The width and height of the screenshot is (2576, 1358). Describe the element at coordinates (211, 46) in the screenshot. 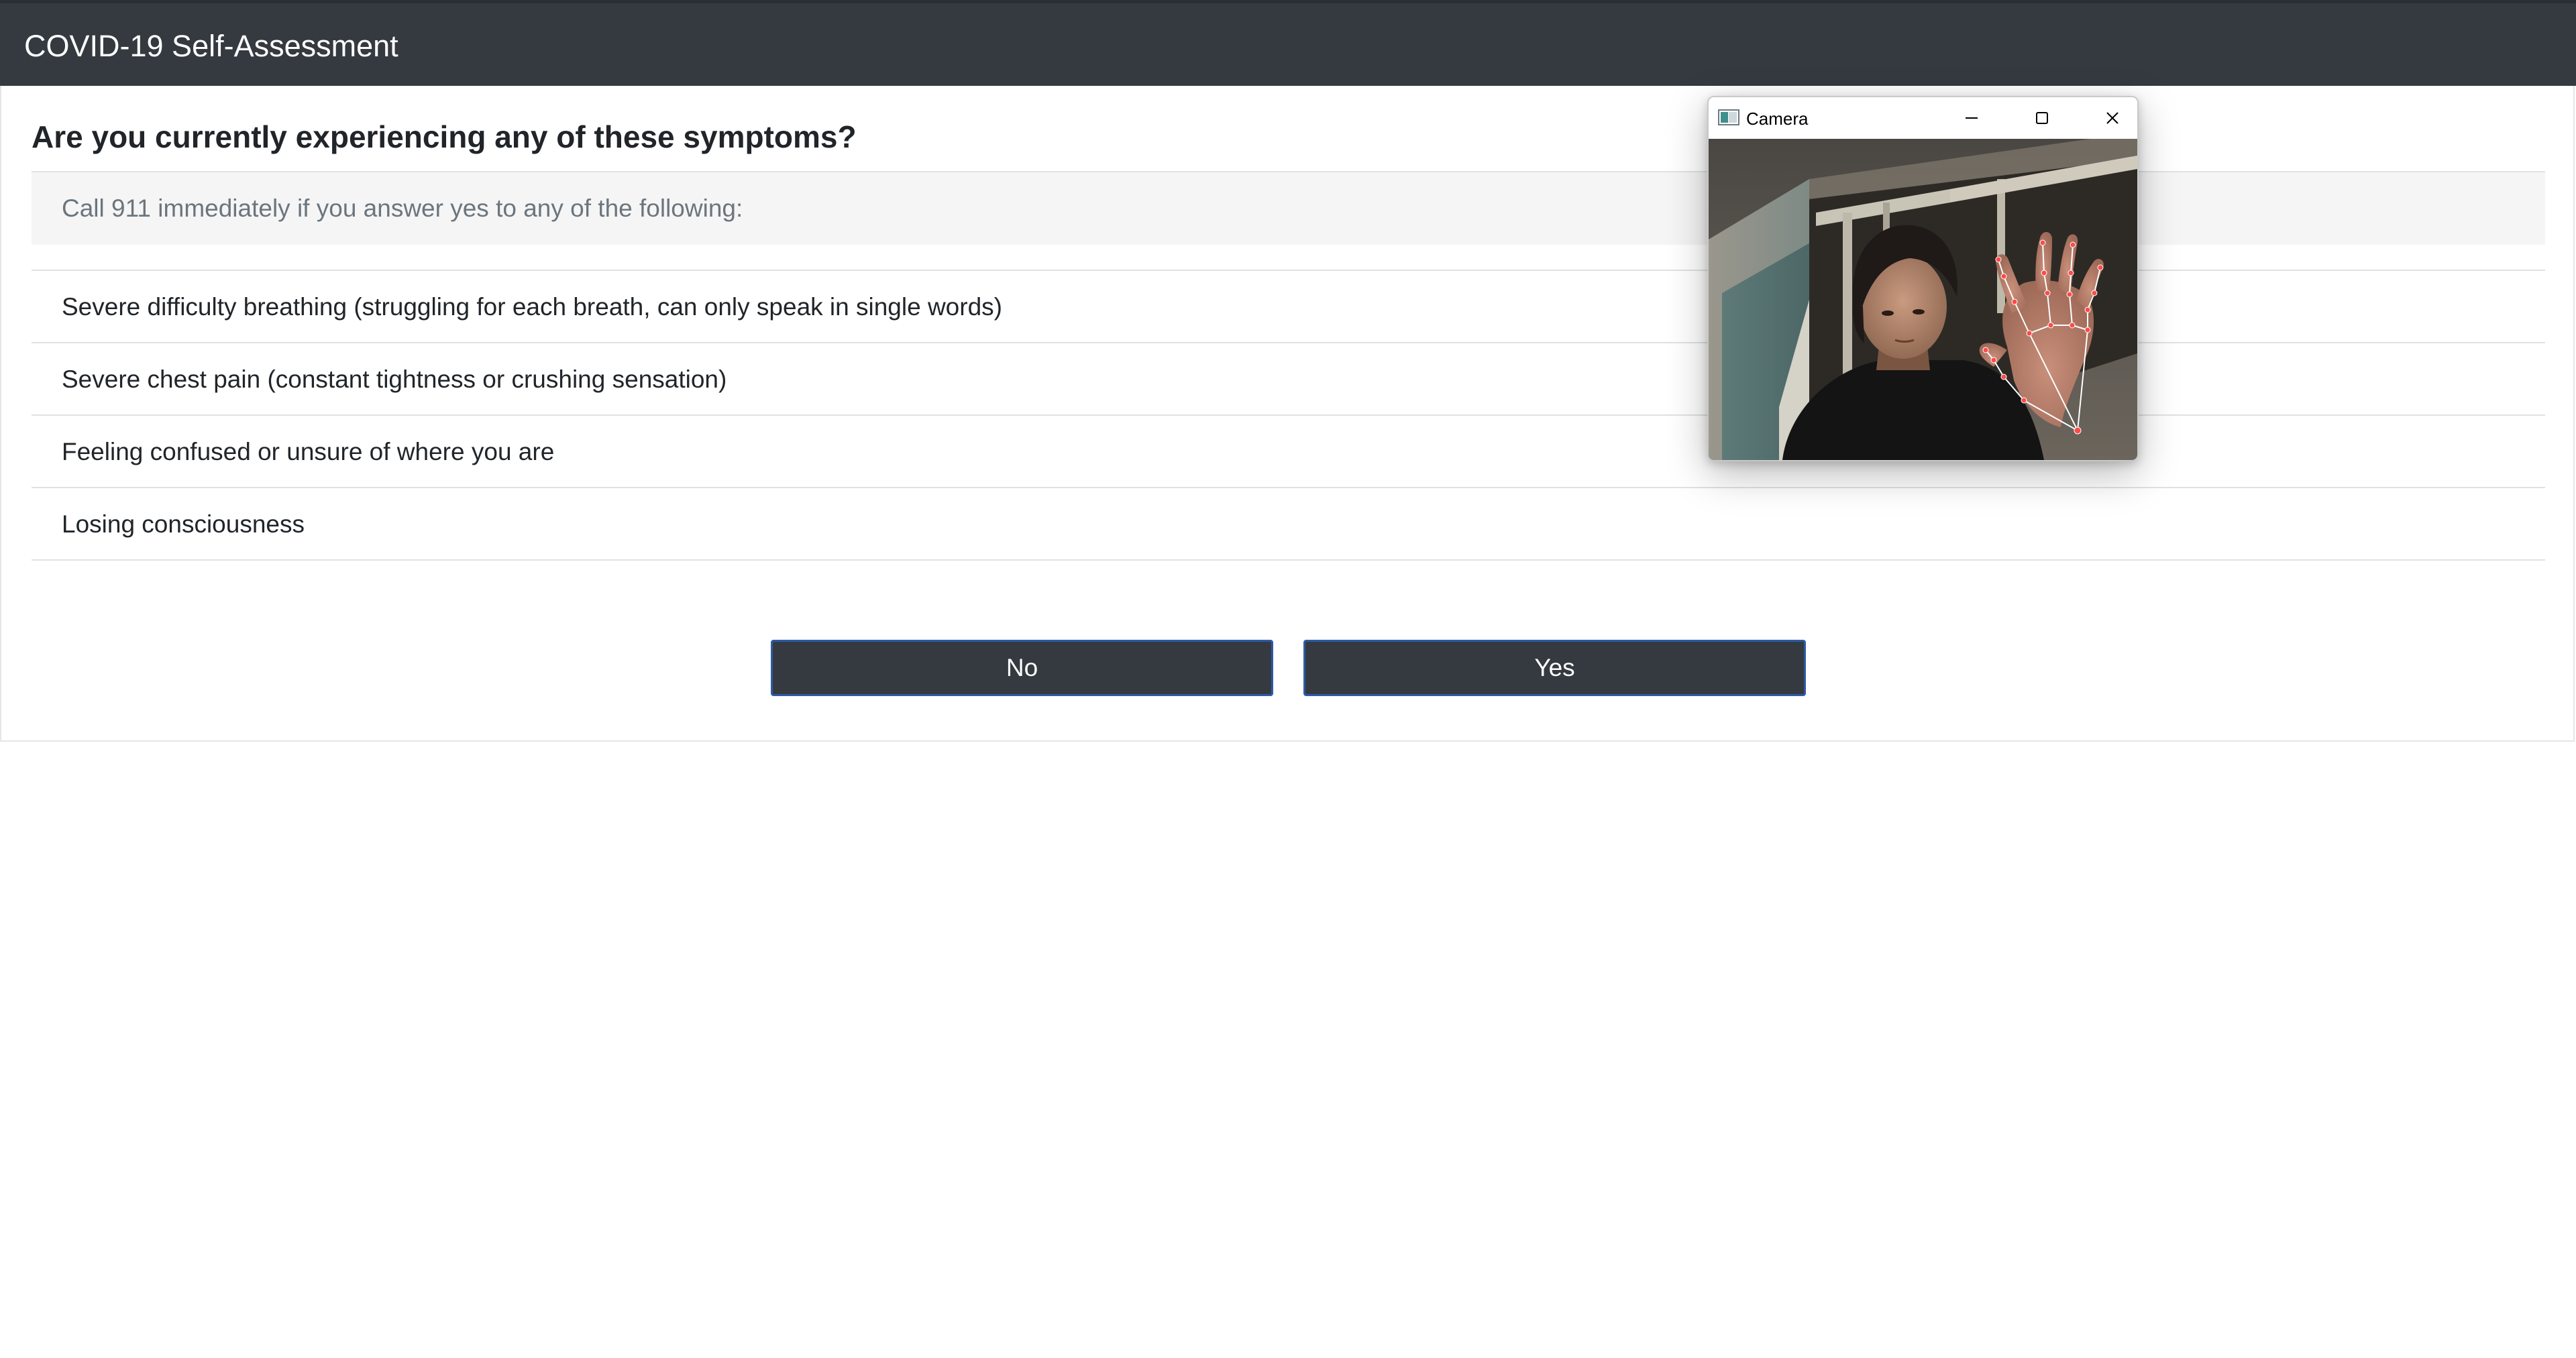

I see `navbar-brand: COVID-19 Self-Assessment` at that location.